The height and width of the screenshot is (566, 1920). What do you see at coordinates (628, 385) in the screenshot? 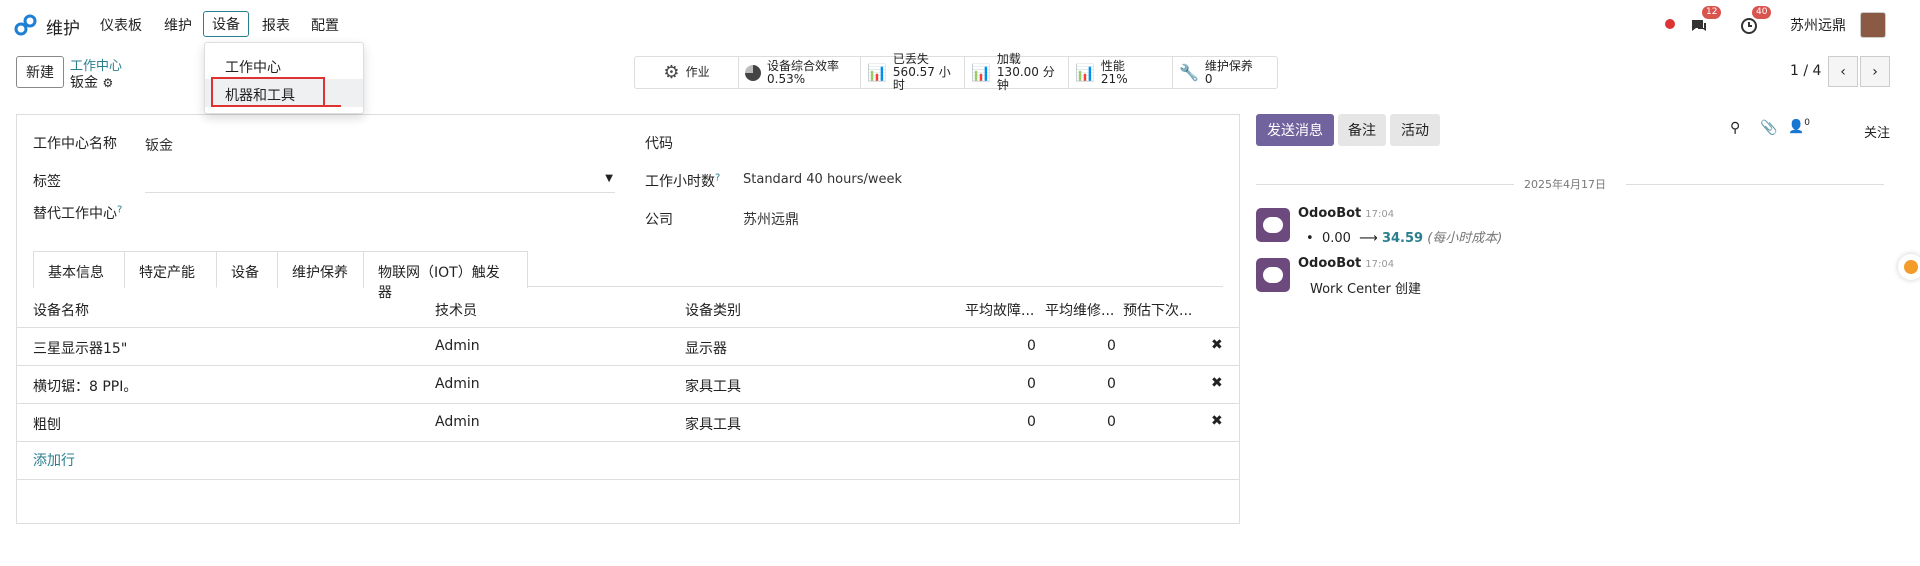
I see `table-row: 横切锯：8 PPI。 Admin 家具工具 0 0 ✖` at bounding box center [628, 385].